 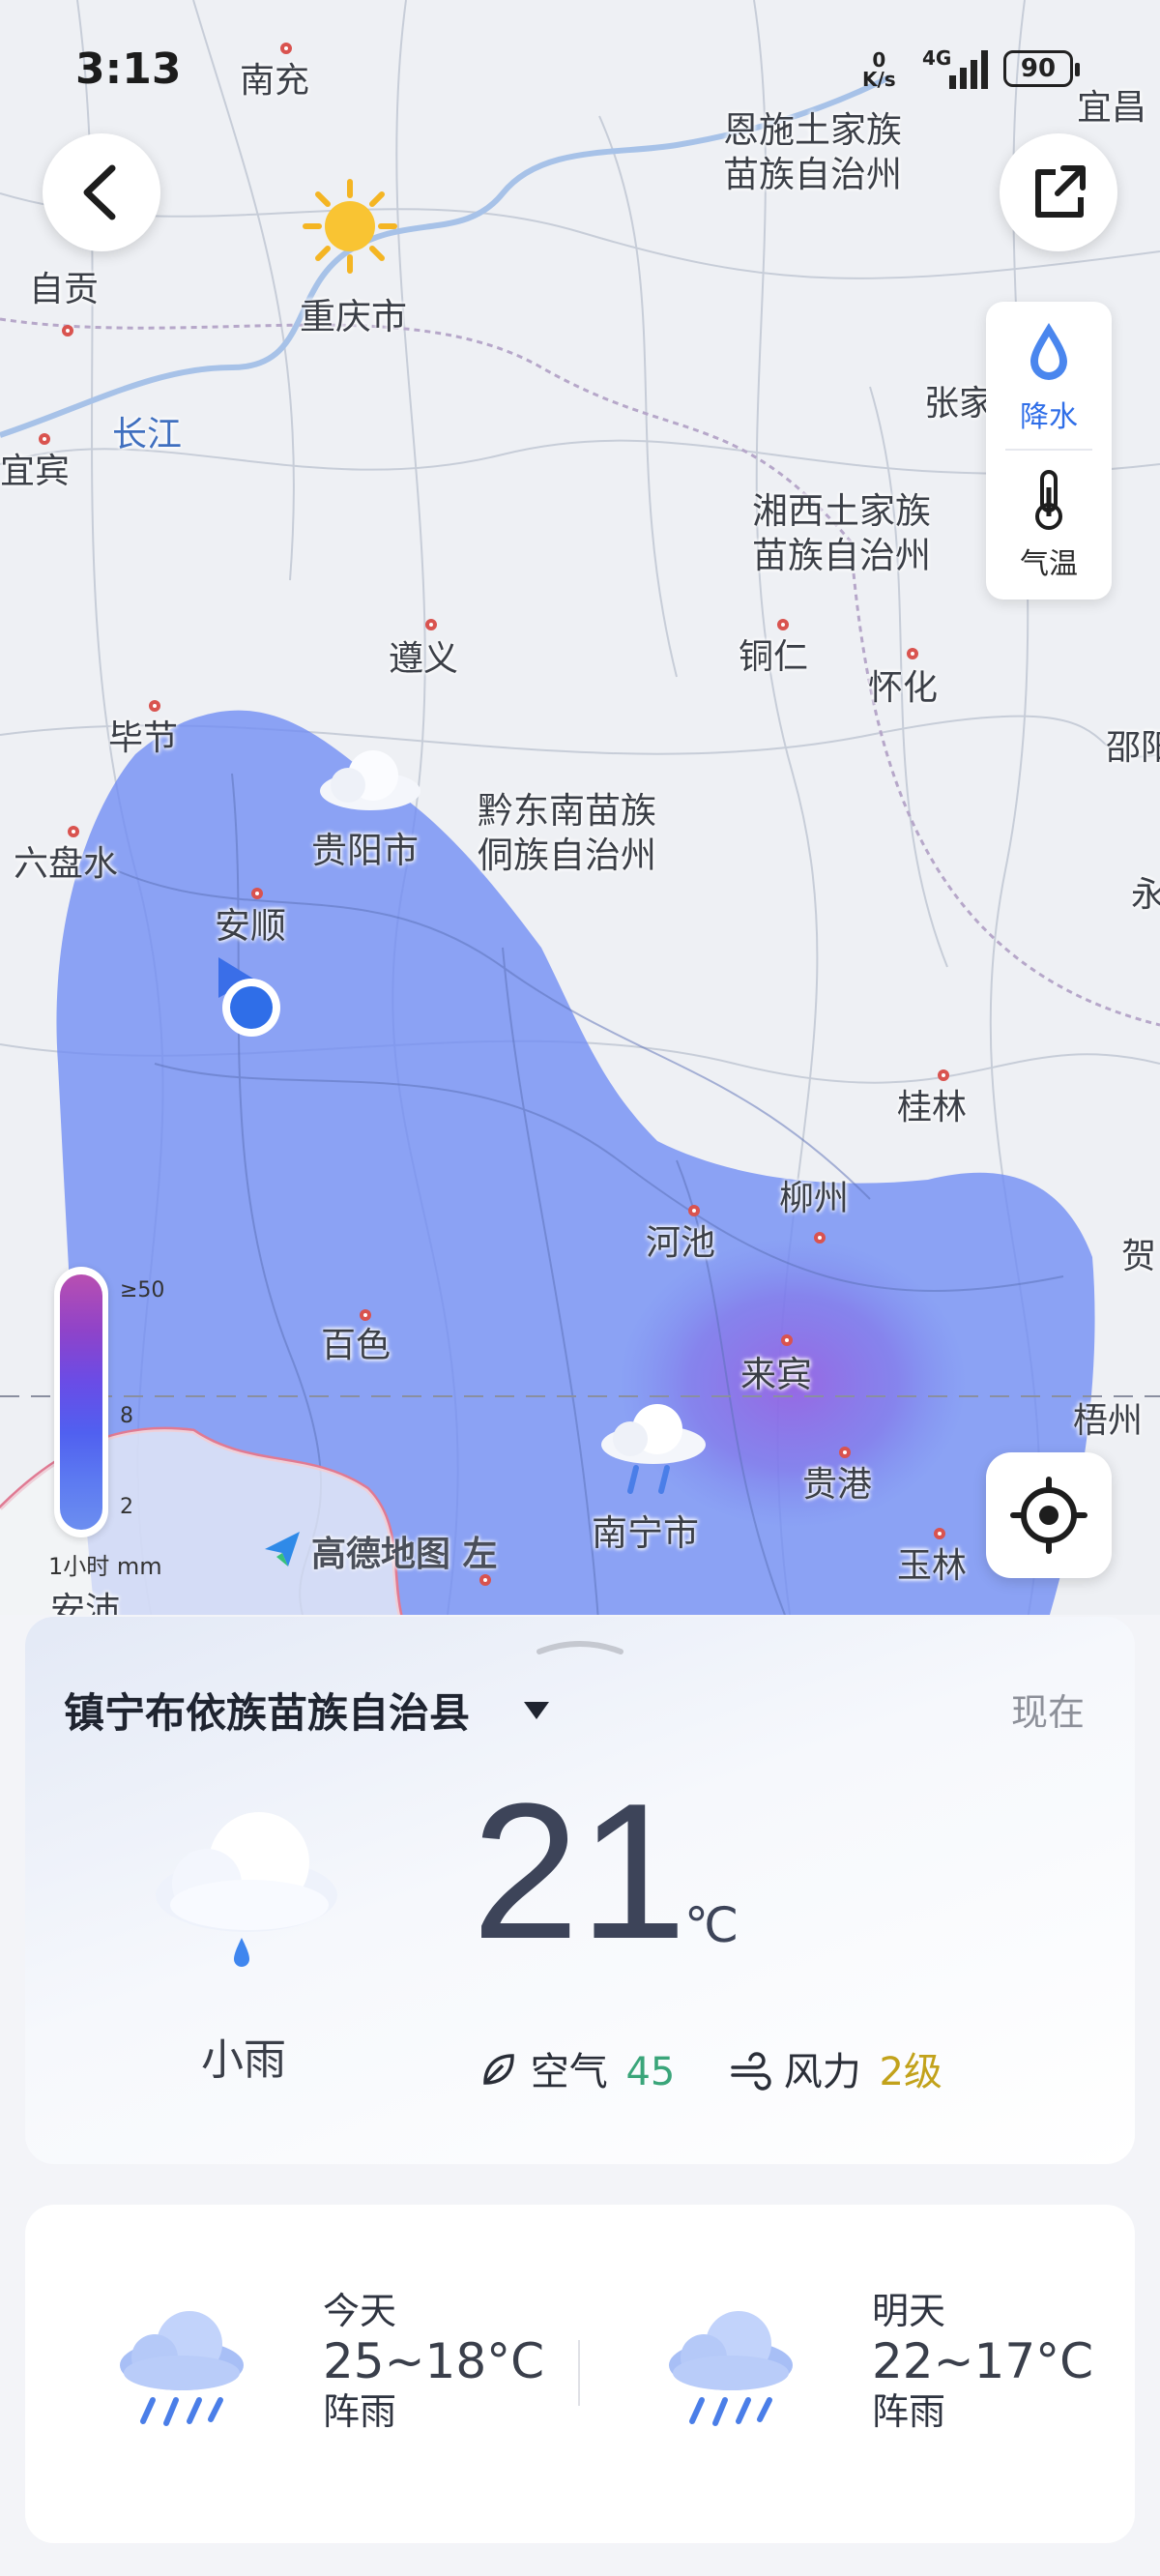 I want to click on city-label: 毕节, so click(x=144, y=738).